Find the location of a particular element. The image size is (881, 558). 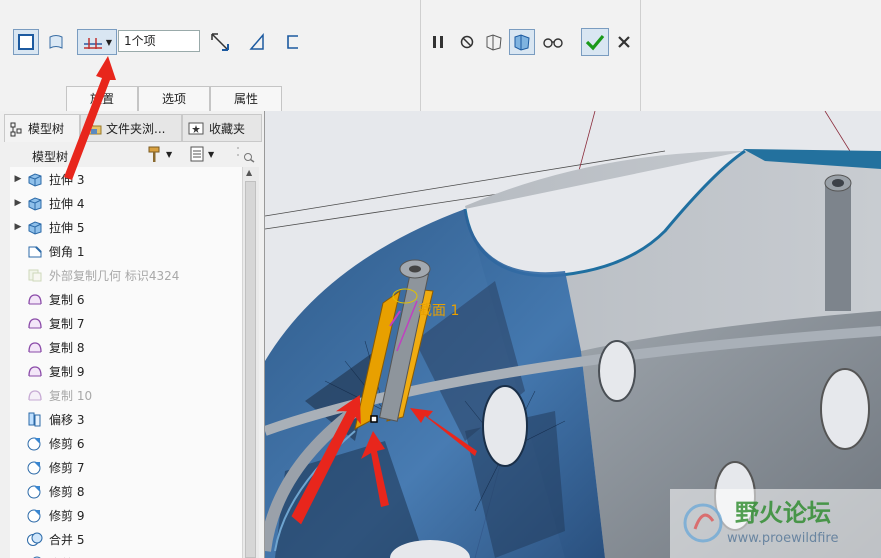

cancel-button is located at coordinates (624, 42).